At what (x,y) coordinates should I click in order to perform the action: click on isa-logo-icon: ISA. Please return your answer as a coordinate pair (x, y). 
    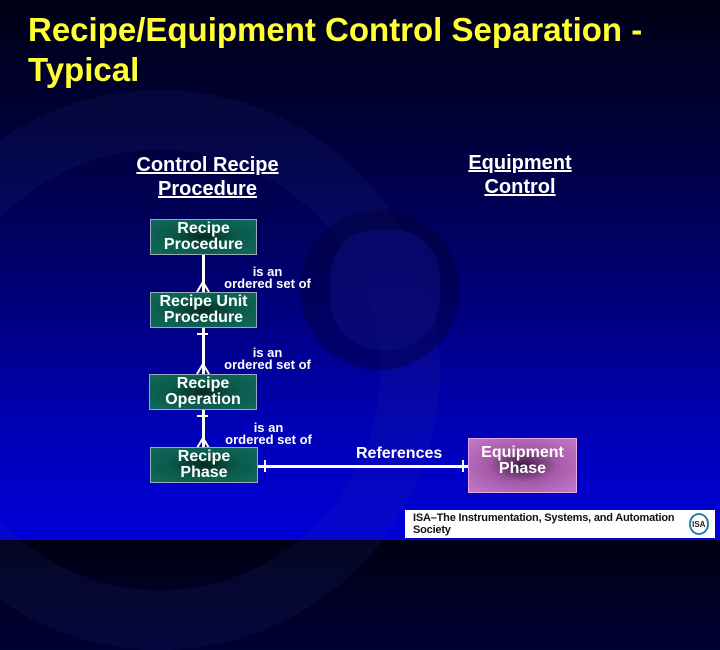
    Looking at the image, I should click on (698, 524).